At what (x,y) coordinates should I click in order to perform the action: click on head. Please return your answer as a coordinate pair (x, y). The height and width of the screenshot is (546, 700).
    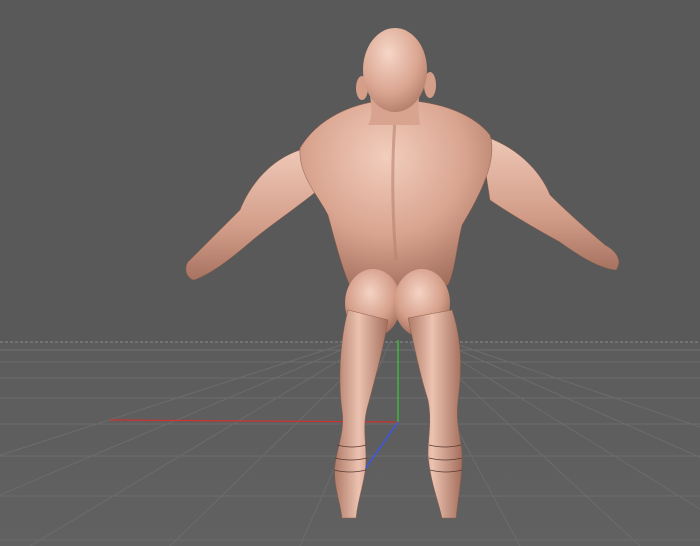
    Looking at the image, I should click on (395, 70).